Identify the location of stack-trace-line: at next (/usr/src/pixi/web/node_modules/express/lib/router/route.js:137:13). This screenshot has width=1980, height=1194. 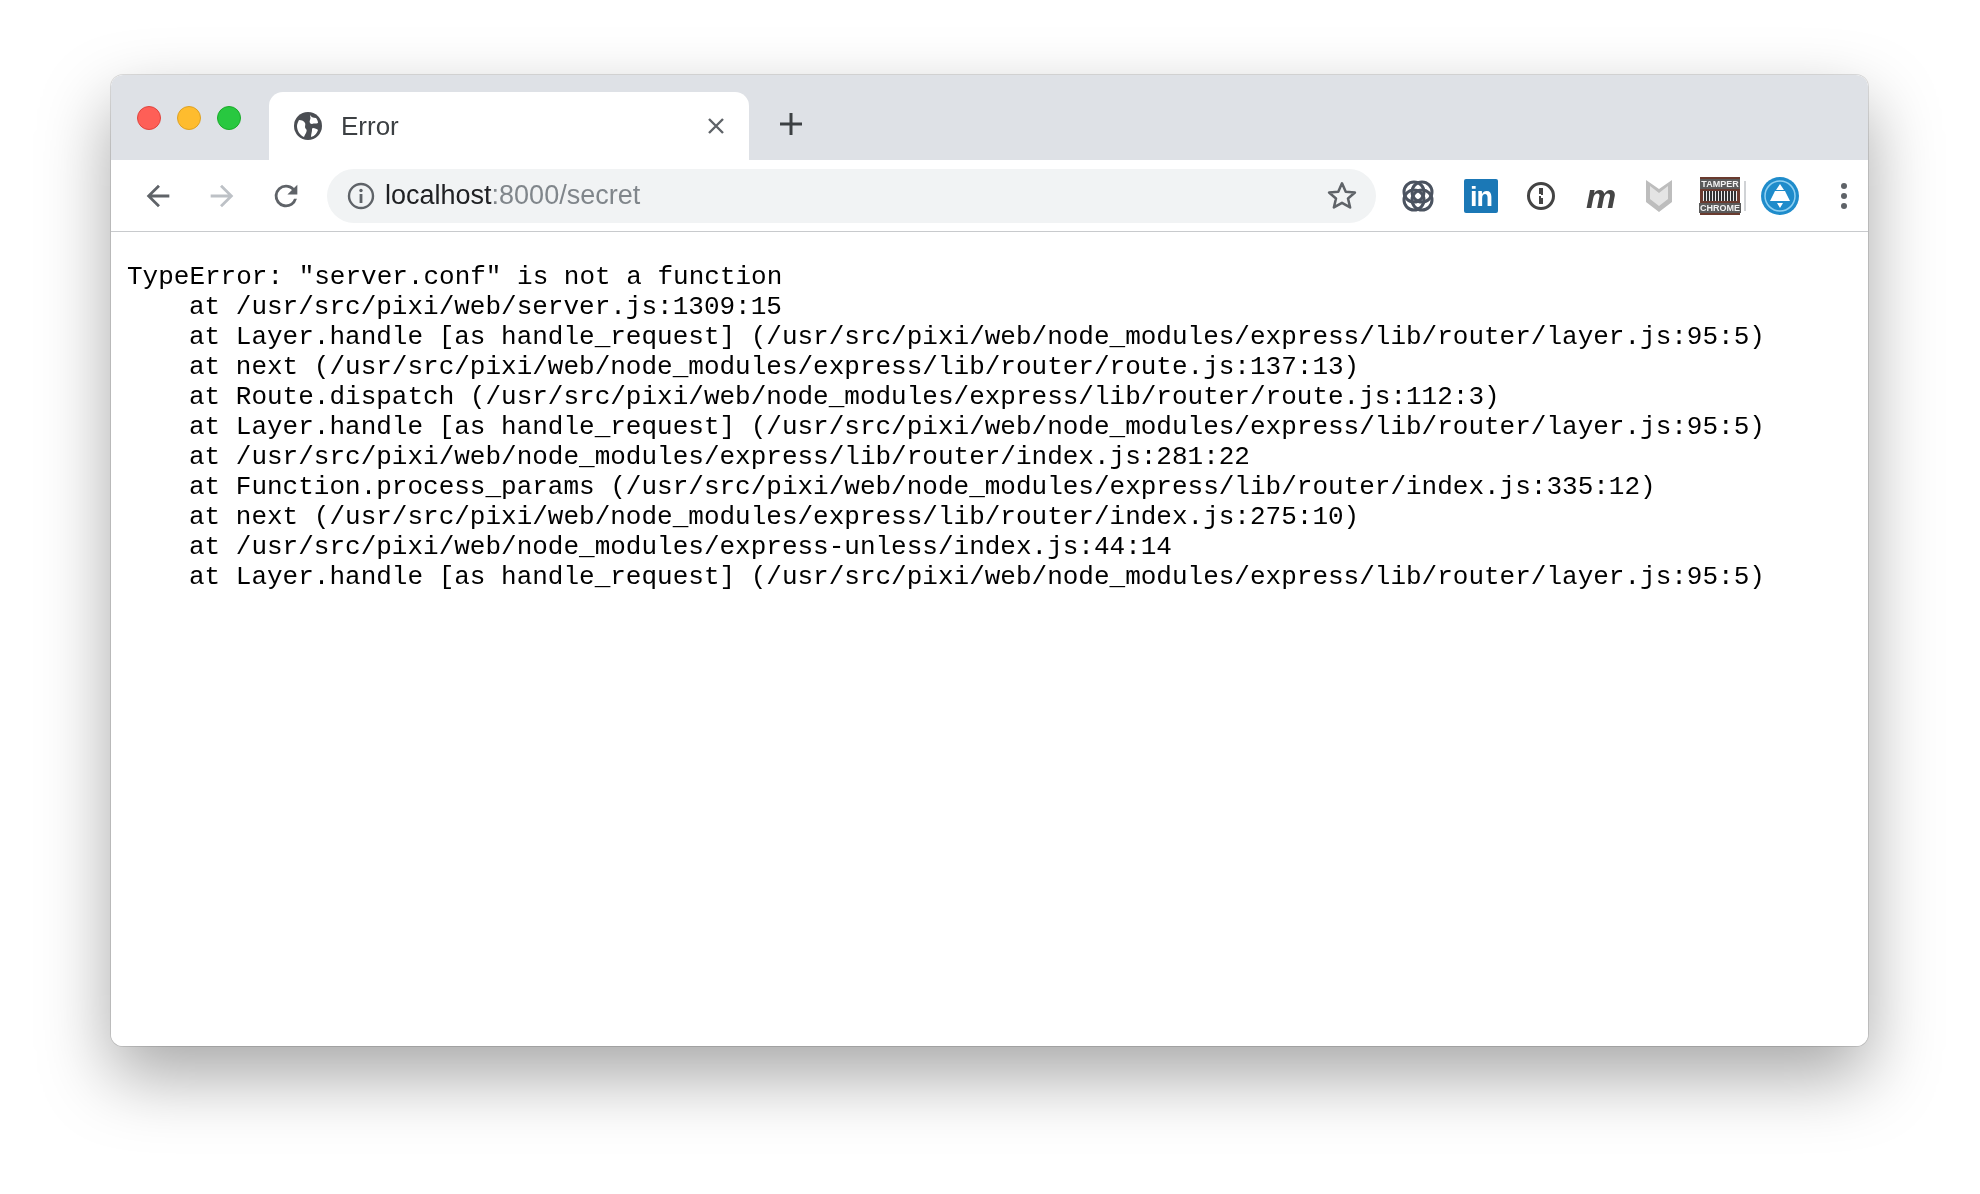
(774, 367).